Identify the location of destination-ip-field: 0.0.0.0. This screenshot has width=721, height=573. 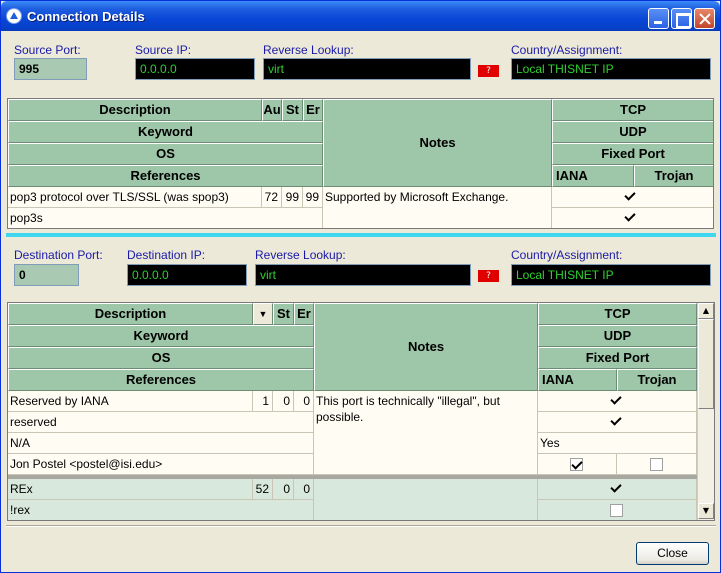
(187, 275).